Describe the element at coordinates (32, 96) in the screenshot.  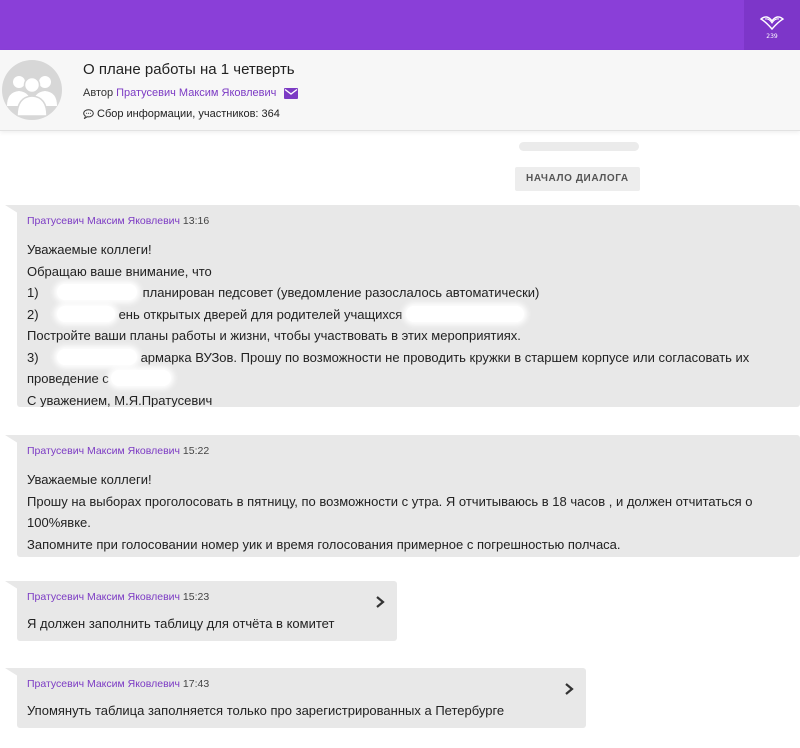
I see `group-users-icon` at that location.